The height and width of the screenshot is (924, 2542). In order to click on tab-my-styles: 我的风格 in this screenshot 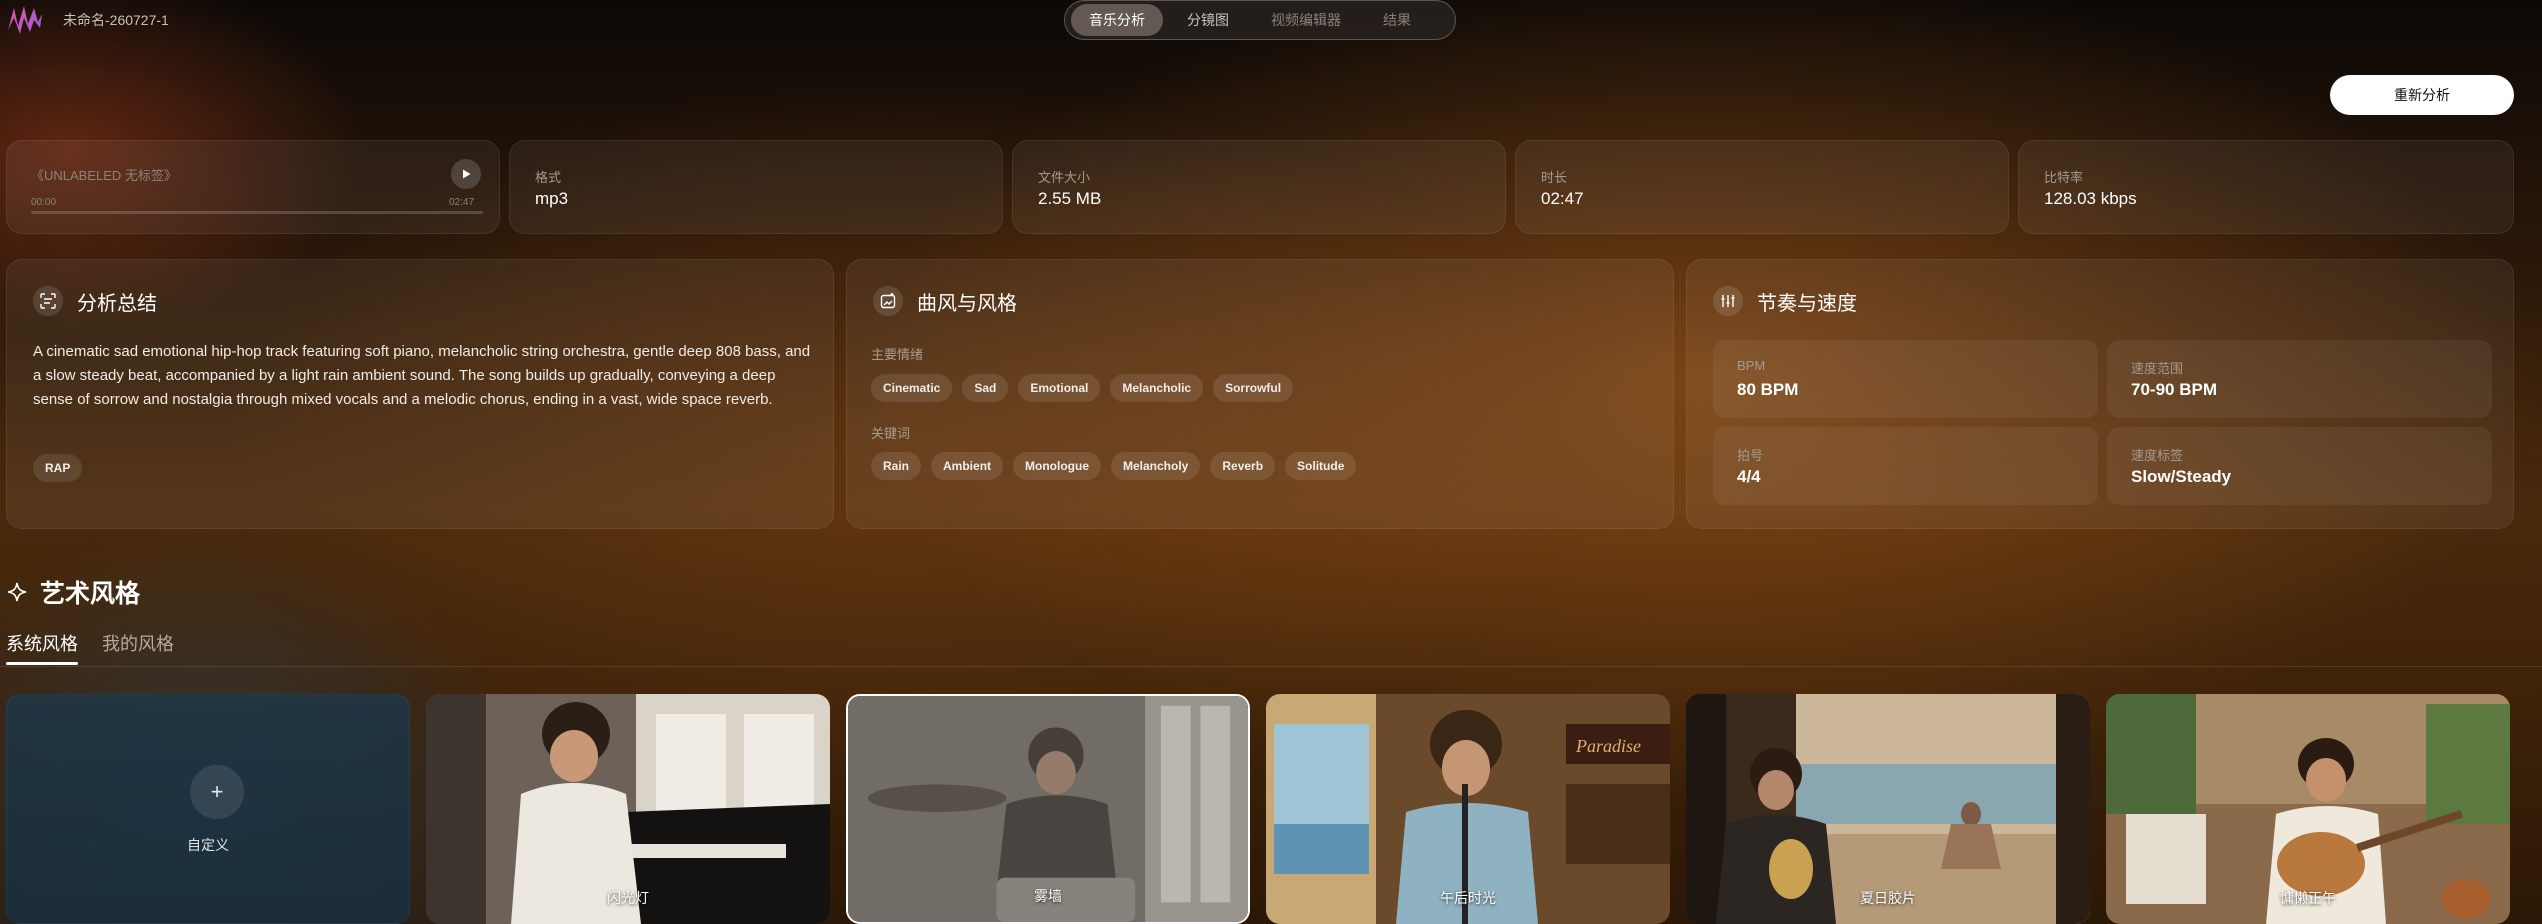, I will do `click(138, 643)`.